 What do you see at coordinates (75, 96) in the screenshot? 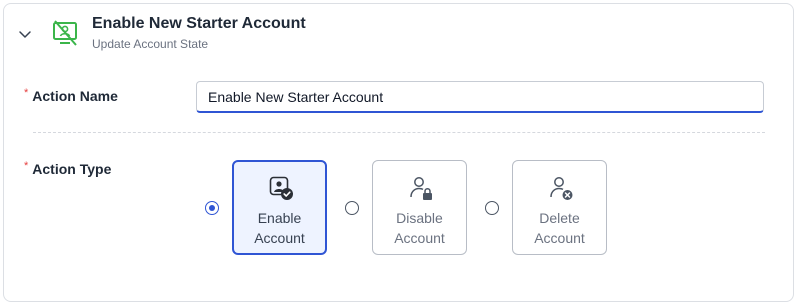
I see `action-name-label-text: Action Name` at bounding box center [75, 96].